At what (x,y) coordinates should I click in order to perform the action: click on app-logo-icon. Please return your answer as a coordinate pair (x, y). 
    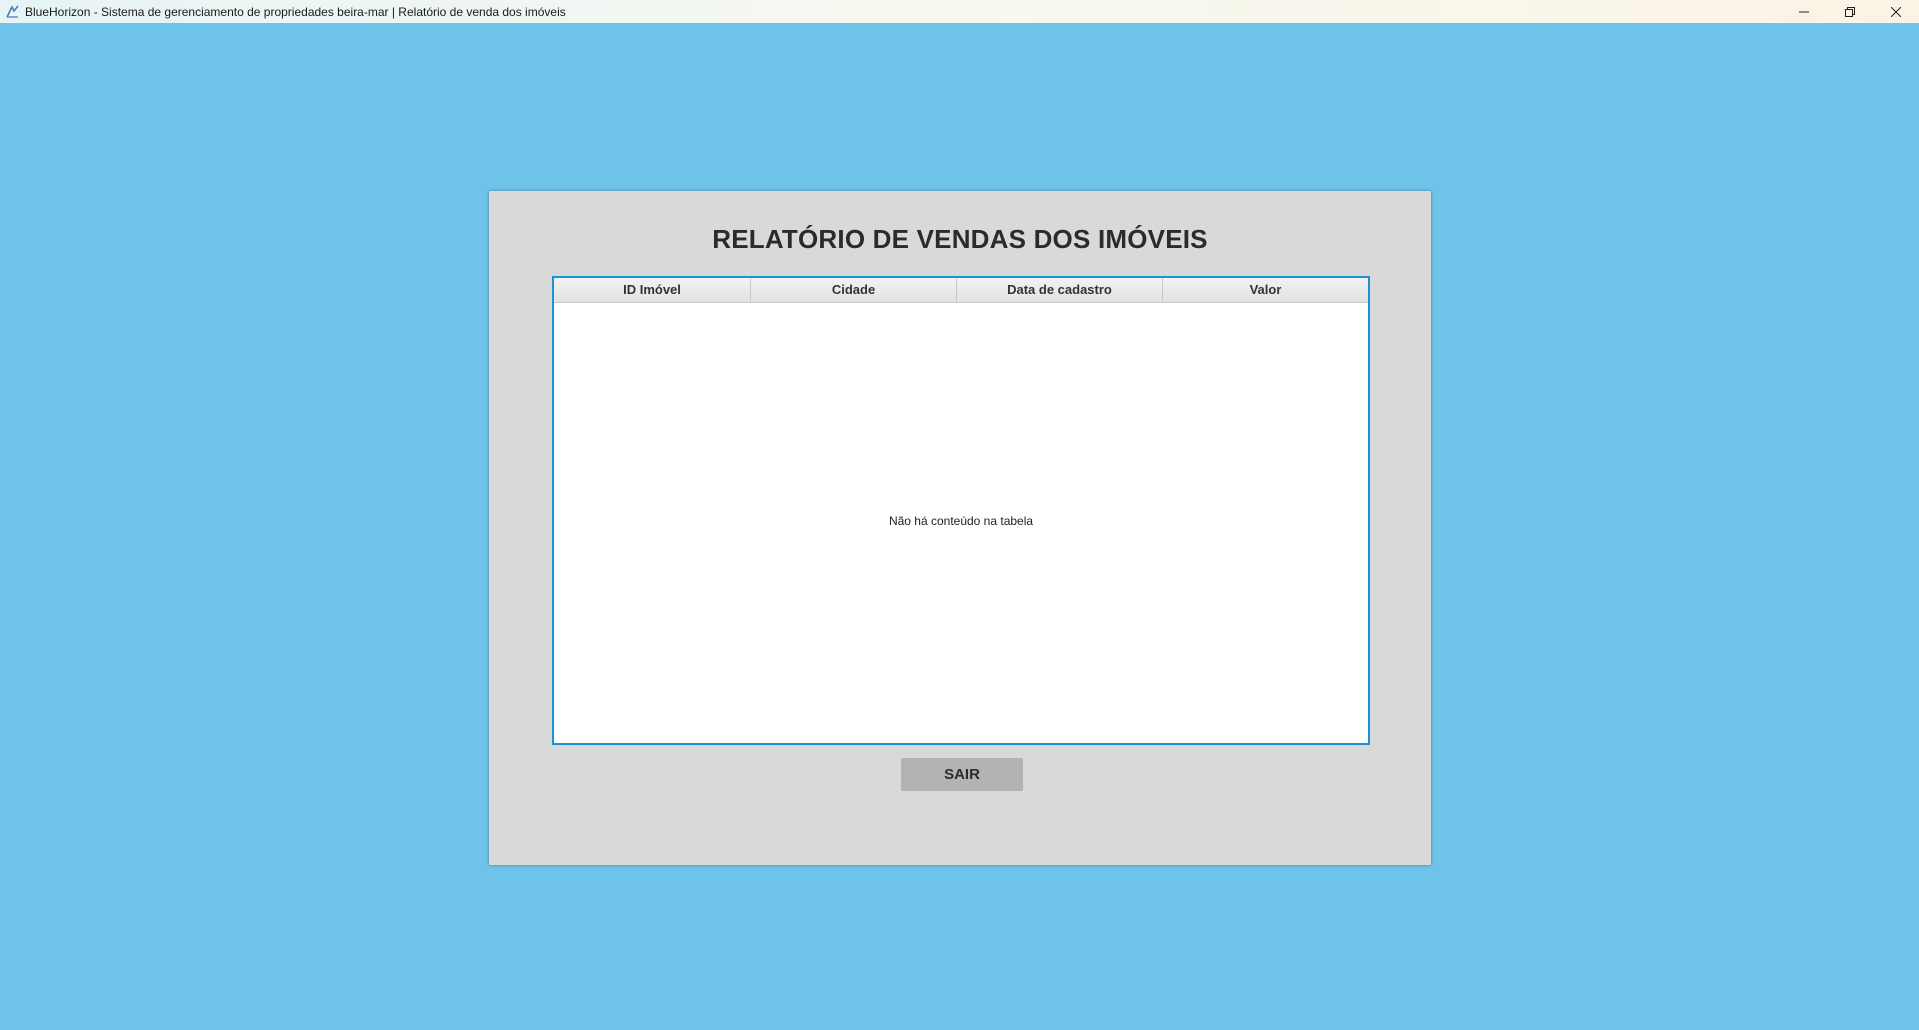
    Looking at the image, I should click on (12, 12).